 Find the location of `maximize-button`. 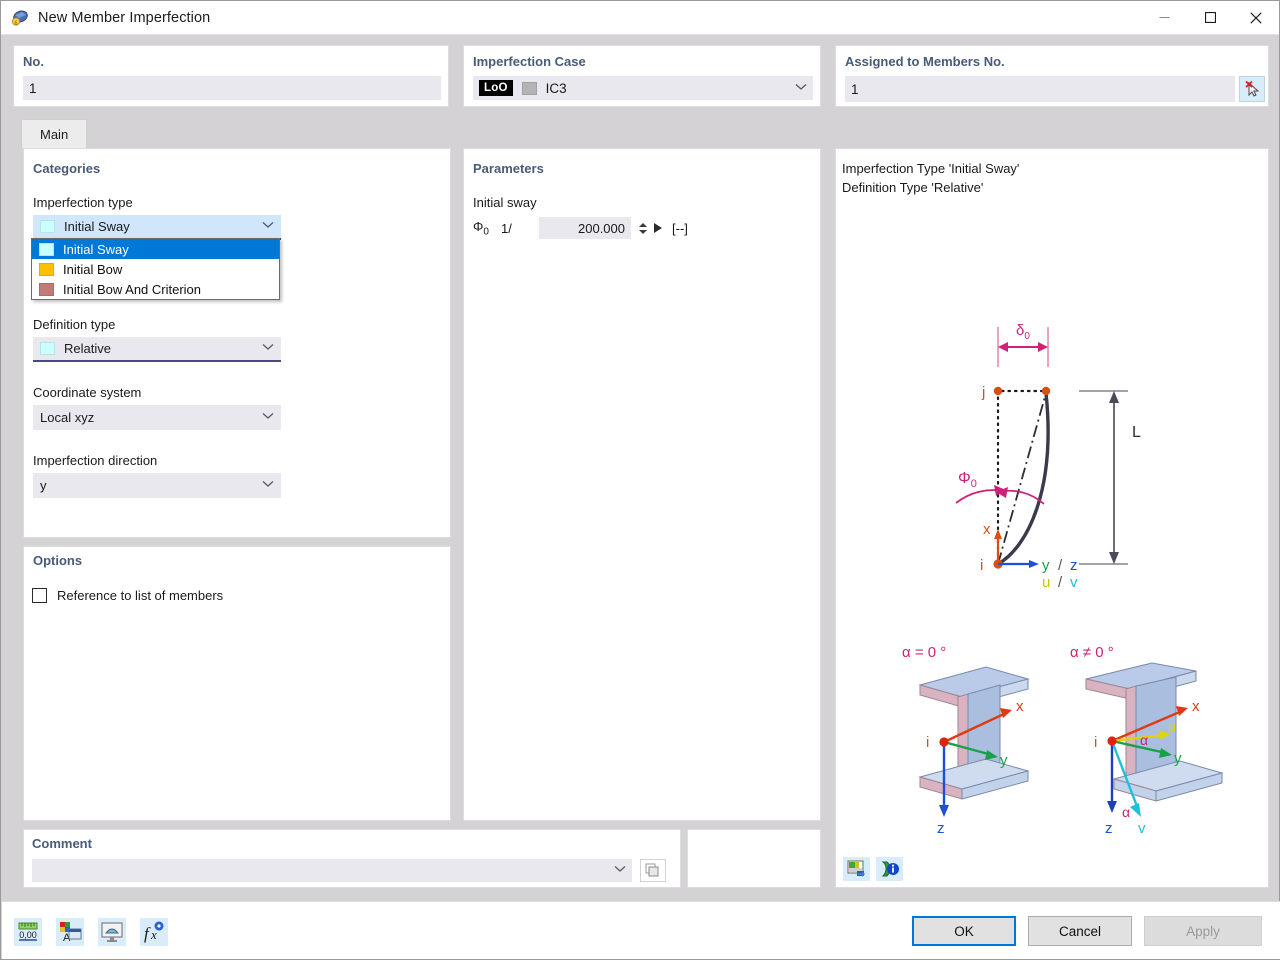

maximize-button is located at coordinates (1210, 18).